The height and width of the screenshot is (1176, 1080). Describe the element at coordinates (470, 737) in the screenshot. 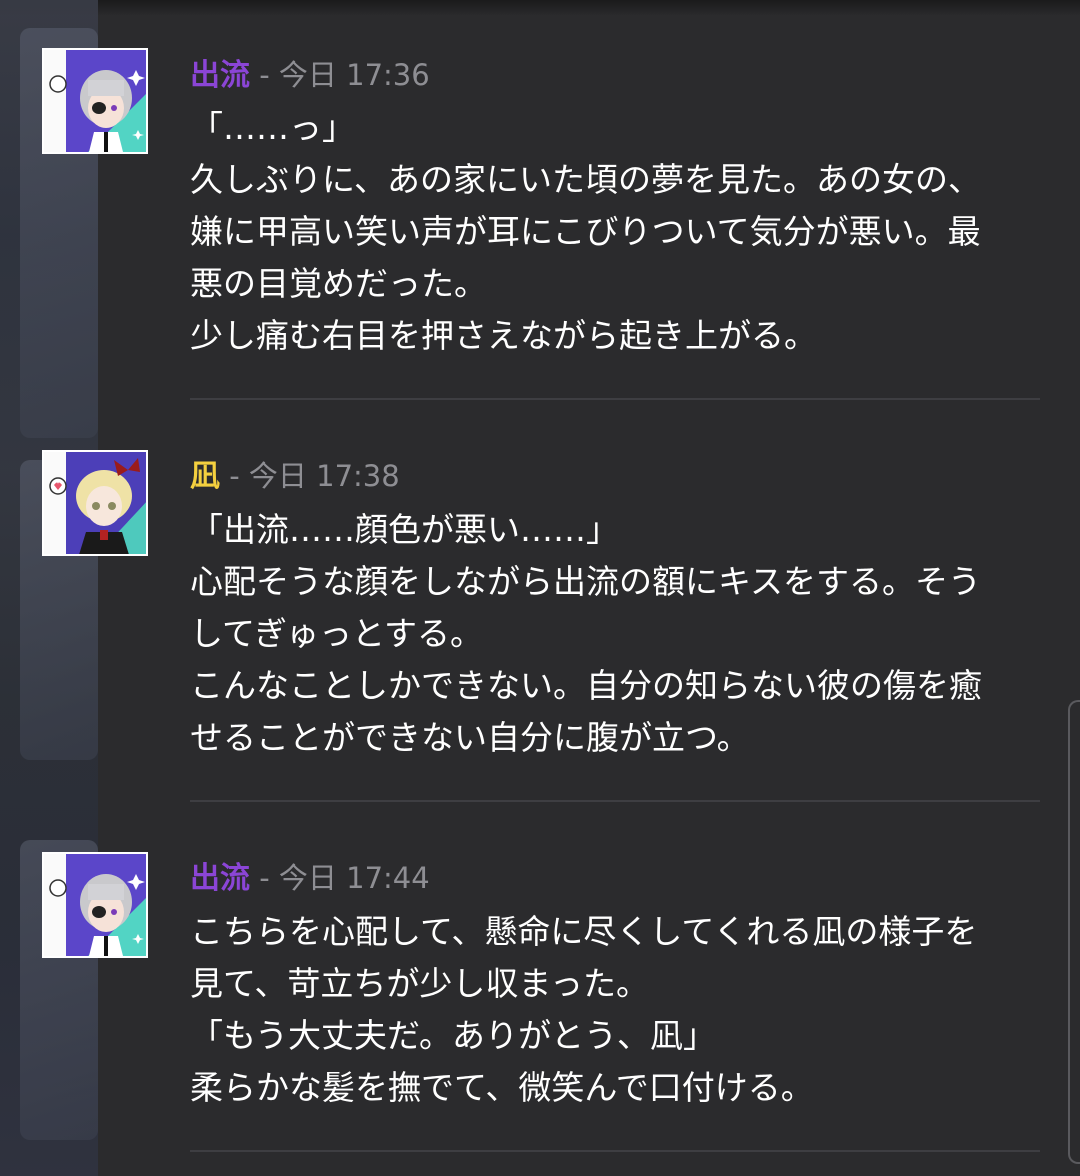

I see `message-line: せることができない自分に腹が立つ。` at that location.